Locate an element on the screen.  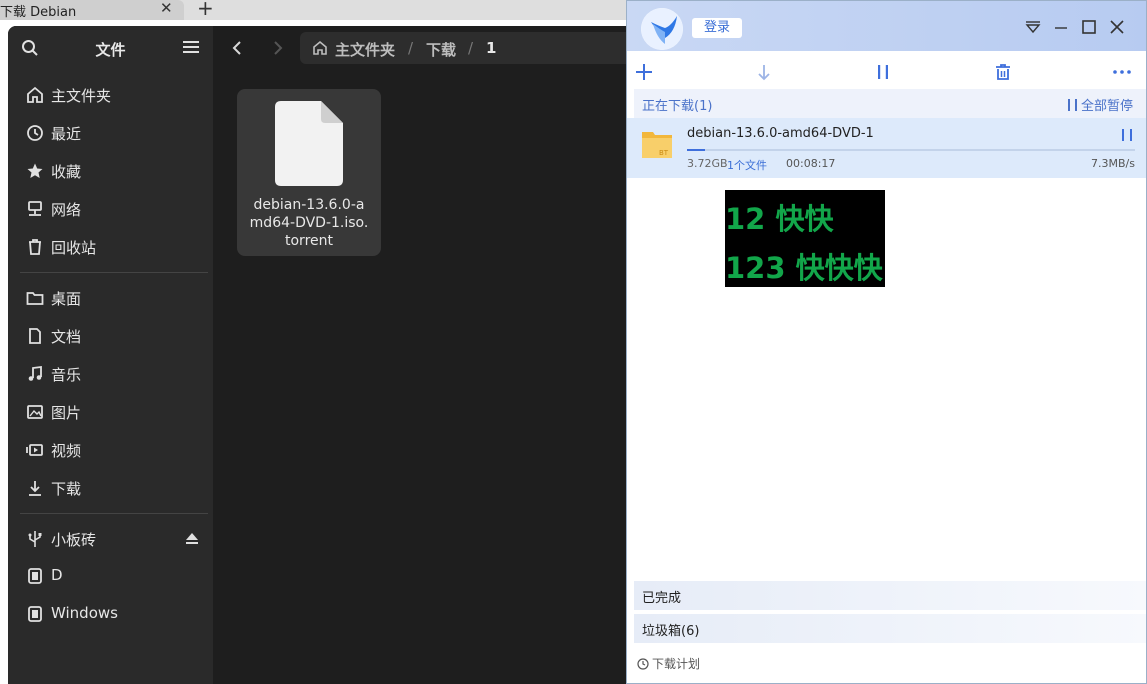
file-item: debian-13.6.0-amd64-DVD-1.iso.torrent is located at coordinates (309, 172).